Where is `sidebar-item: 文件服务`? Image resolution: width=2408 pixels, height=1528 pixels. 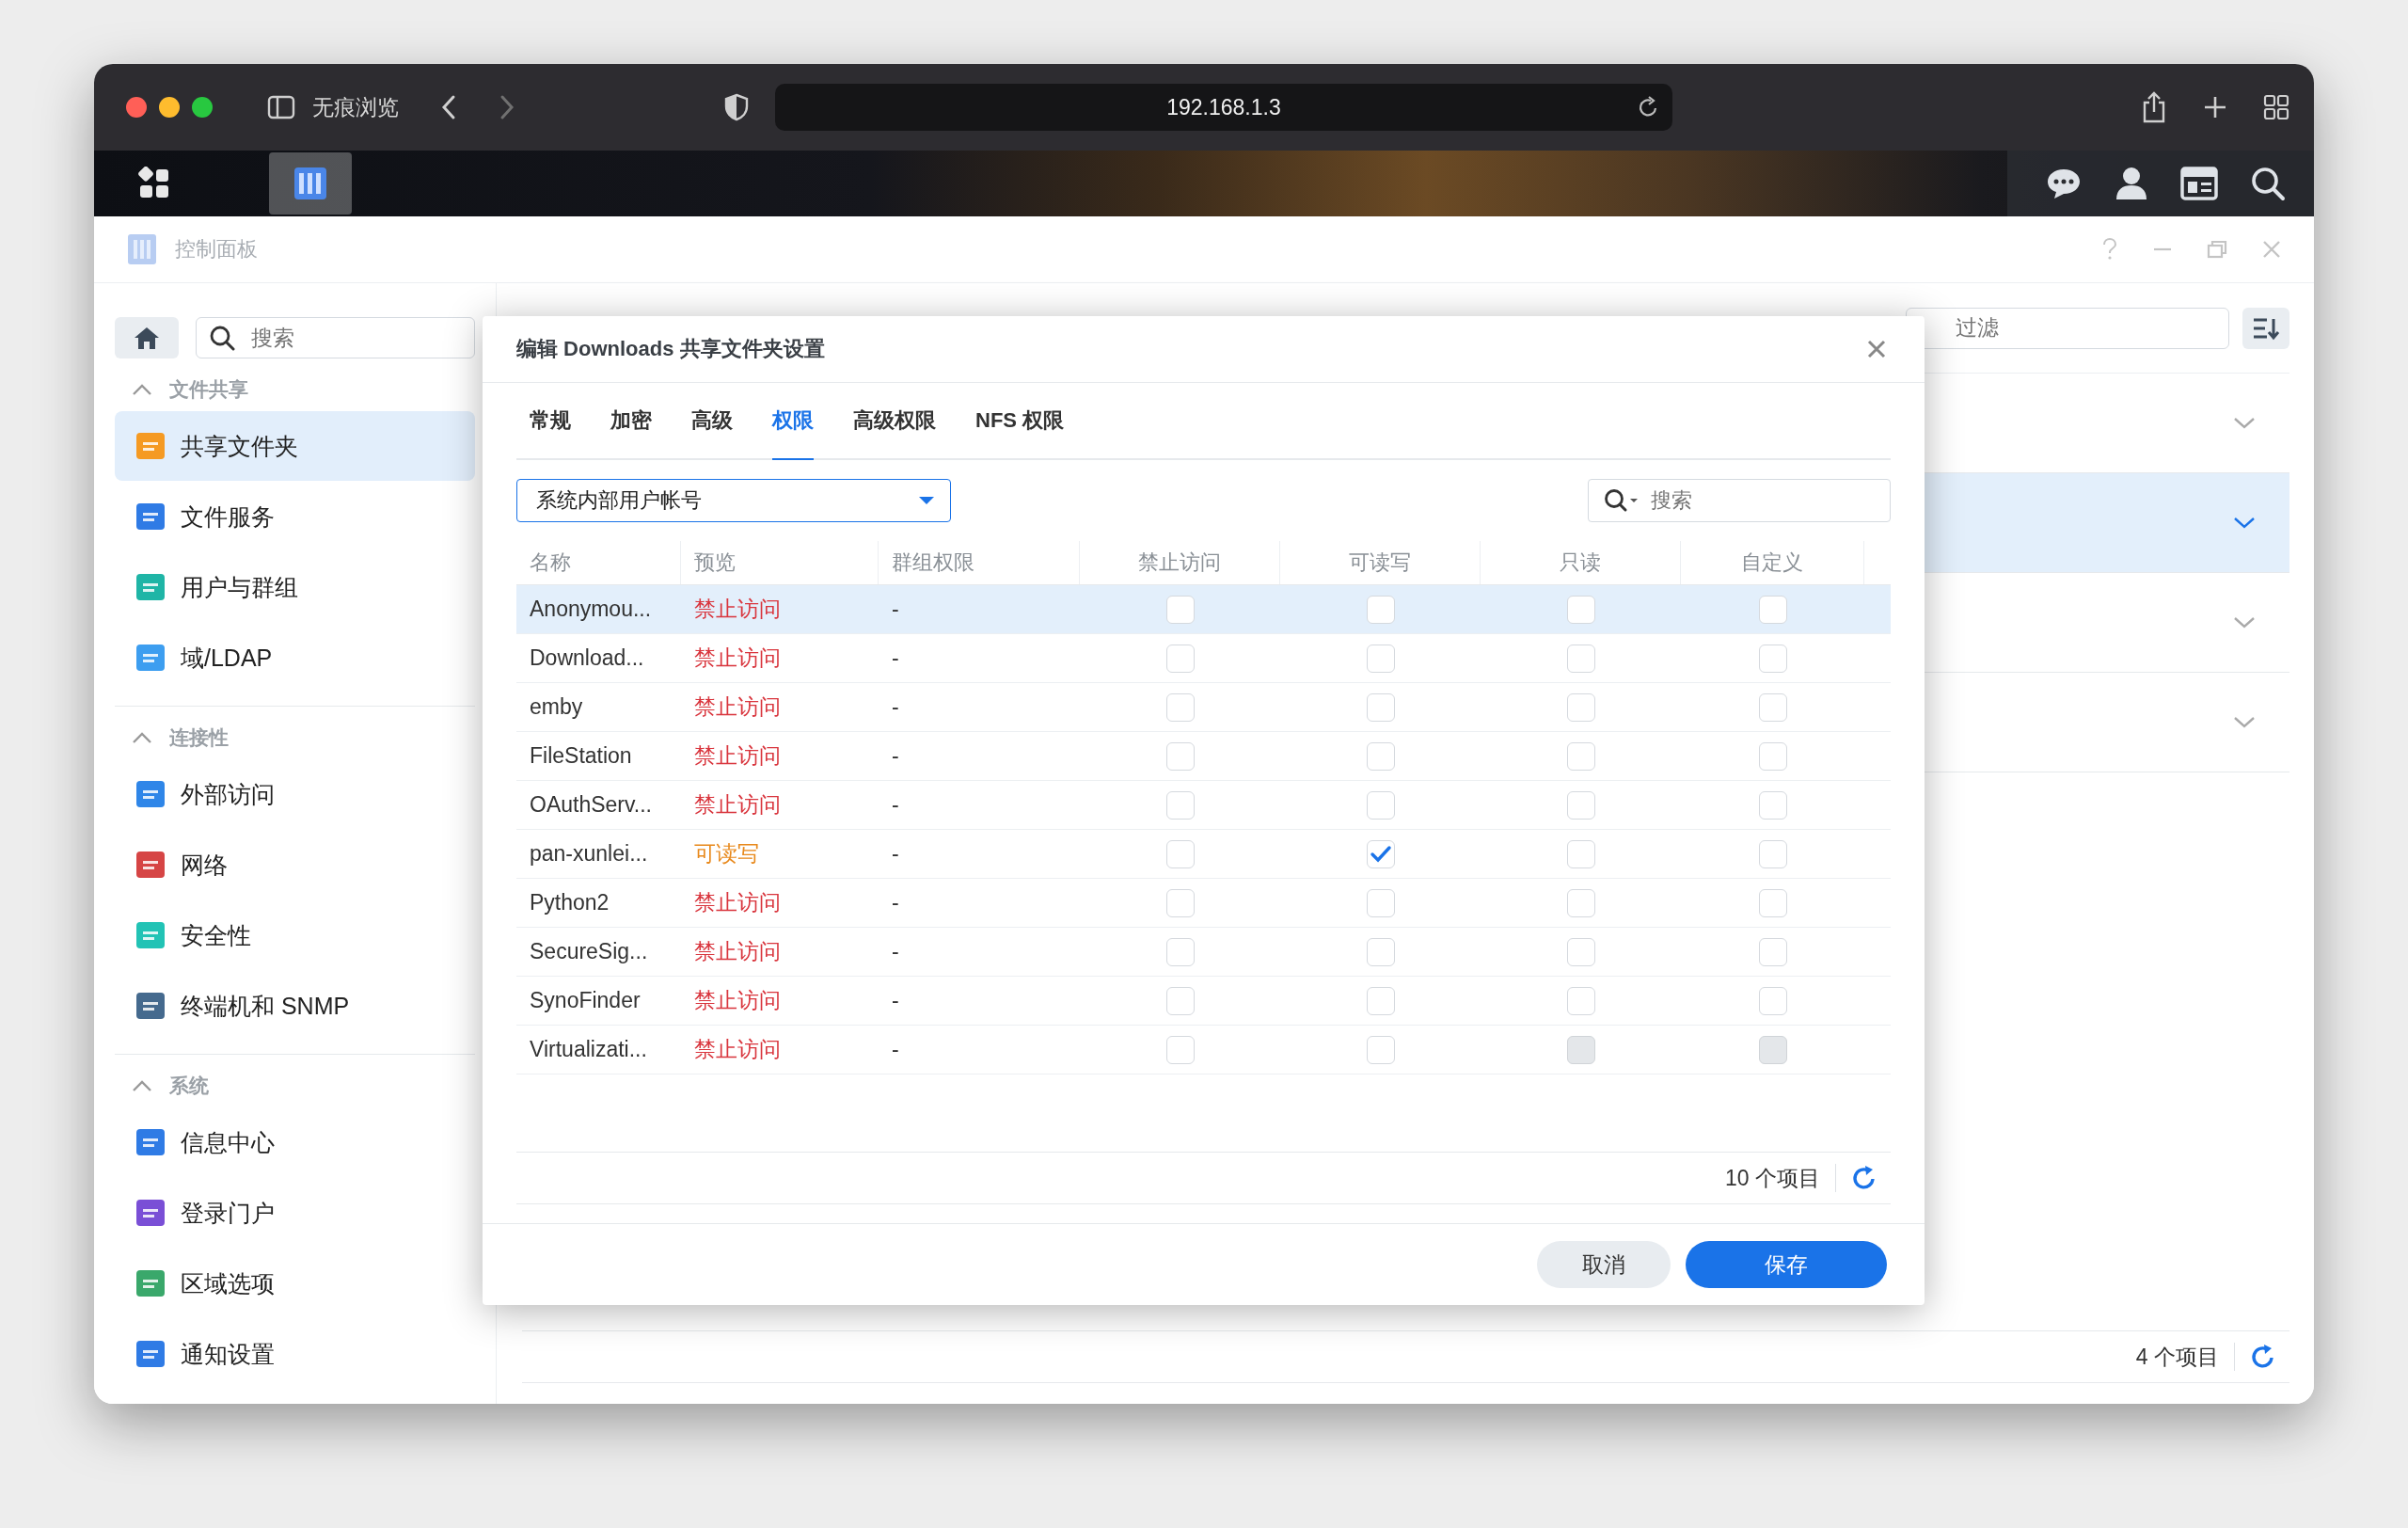 sidebar-item: 文件服务 is located at coordinates (295, 516).